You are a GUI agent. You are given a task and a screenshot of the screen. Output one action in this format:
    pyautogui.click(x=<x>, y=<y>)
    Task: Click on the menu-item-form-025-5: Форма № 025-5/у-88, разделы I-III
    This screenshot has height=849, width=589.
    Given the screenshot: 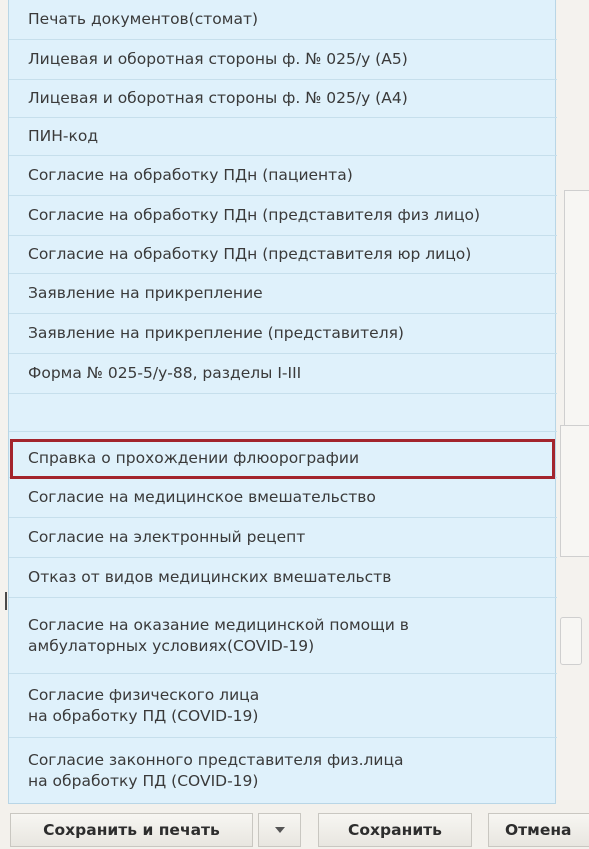 What is the action you would take?
    pyautogui.click(x=283, y=374)
    